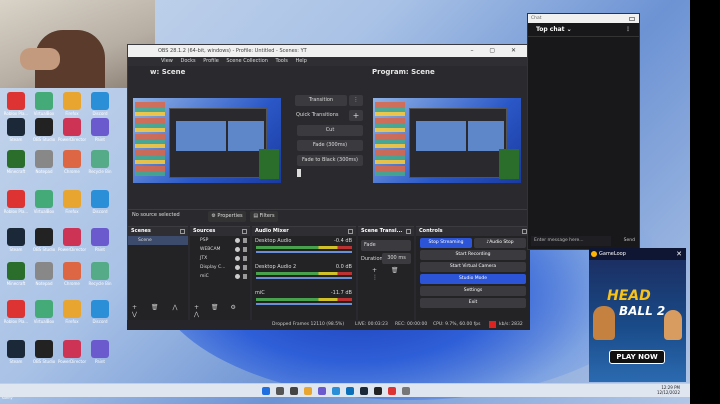 The image size is (720, 404). What do you see at coordinates (473, 279) in the screenshot?
I see `studio-mode-button: Studio Mode` at bounding box center [473, 279].